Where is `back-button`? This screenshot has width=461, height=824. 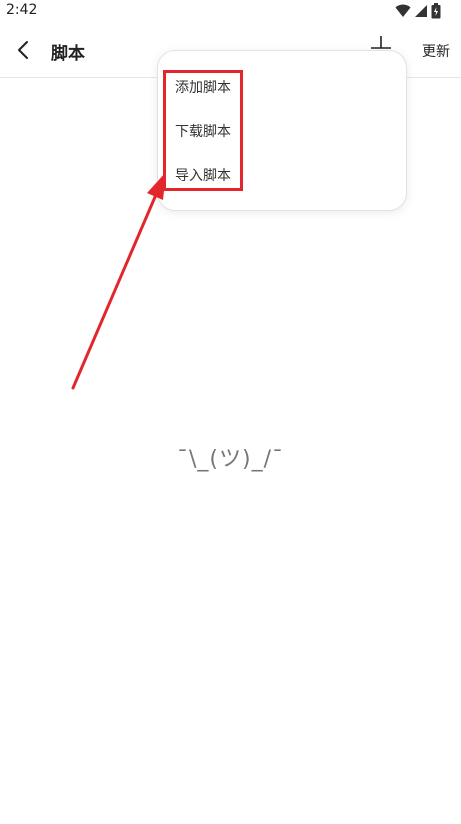 back-button is located at coordinates (24, 50).